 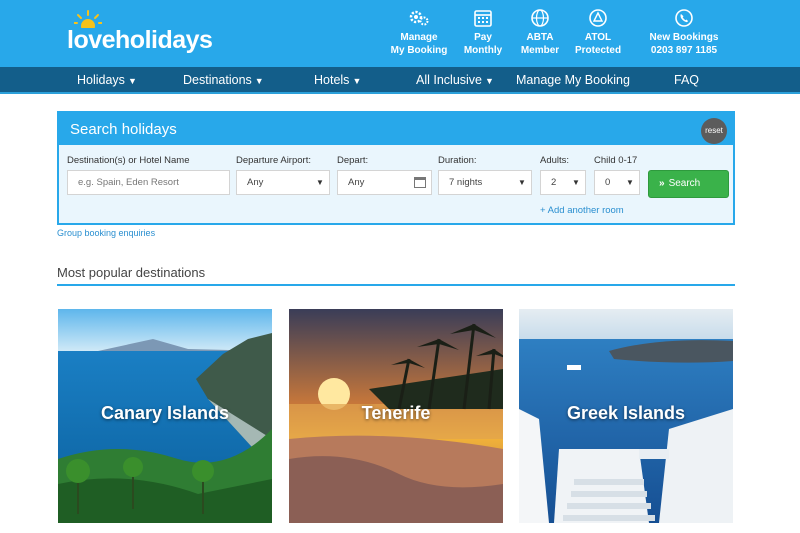 I want to click on children-value: 0, so click(x=608, y=182).